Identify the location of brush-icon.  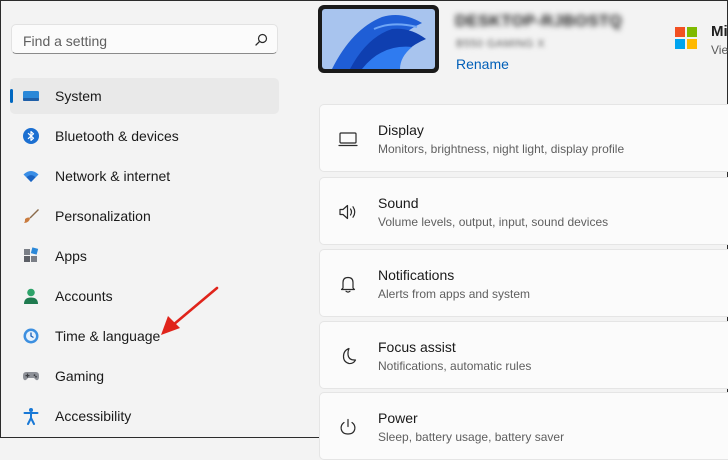
(31, 216).